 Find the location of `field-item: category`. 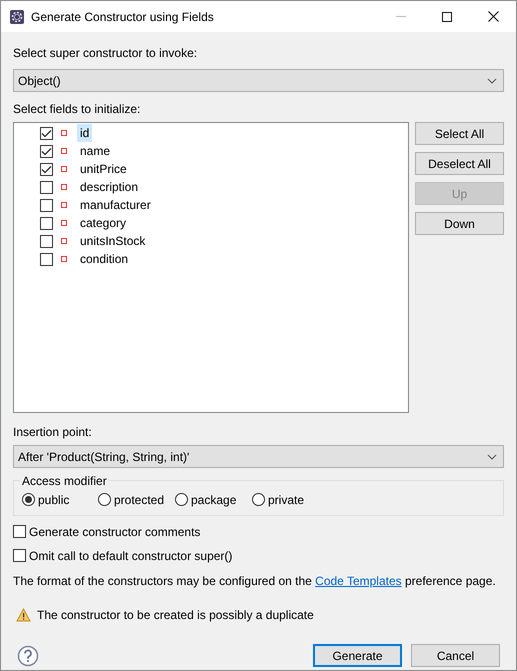

field-item: category is located at coordinates (103, 223).